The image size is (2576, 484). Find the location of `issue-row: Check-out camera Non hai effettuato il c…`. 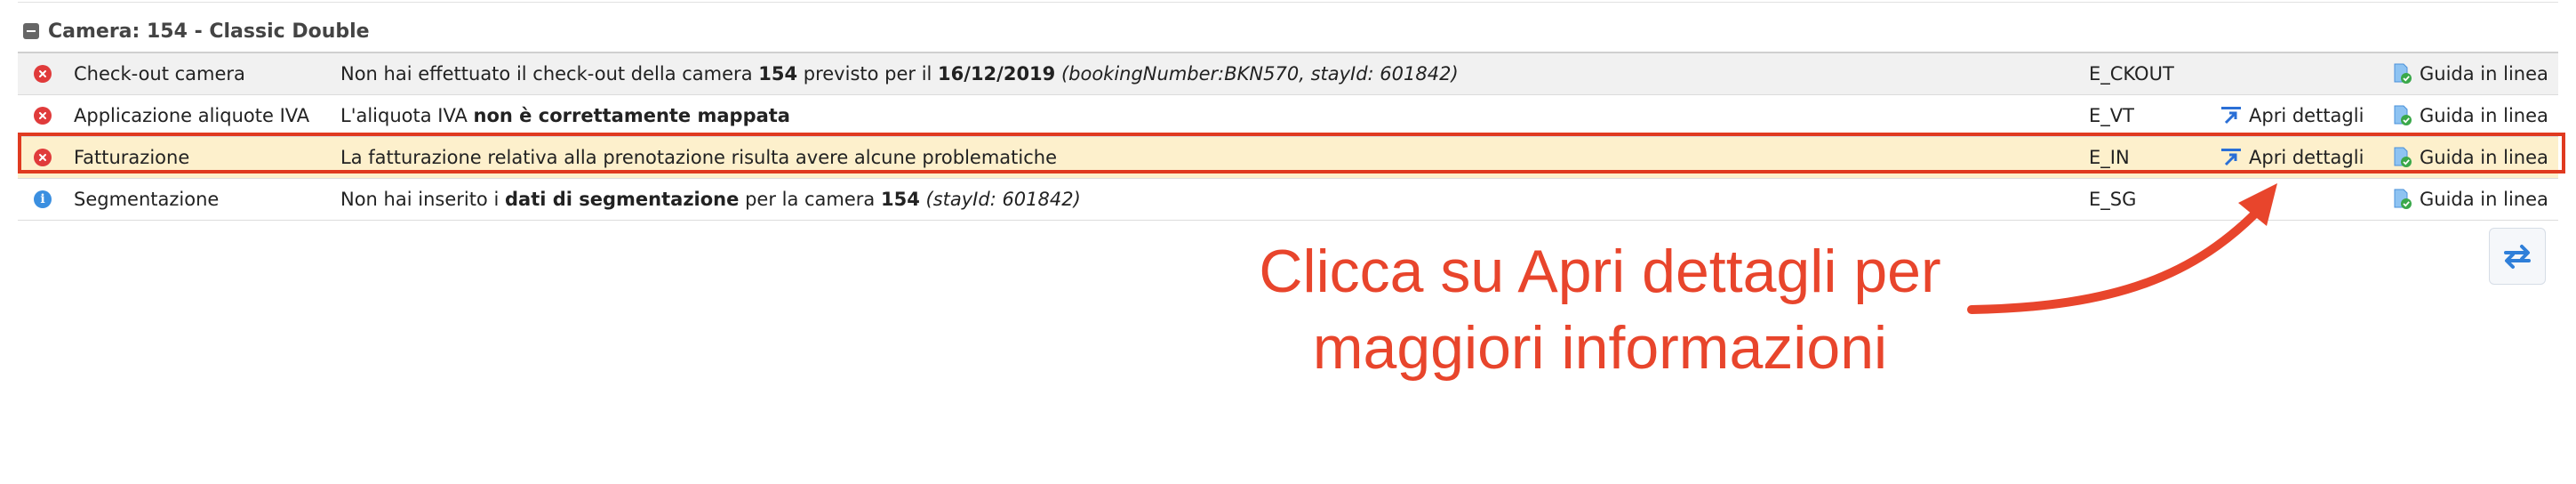

issue-row: Check-out camera Non hai effettuato il c… is located at coordinates (1288, 74).